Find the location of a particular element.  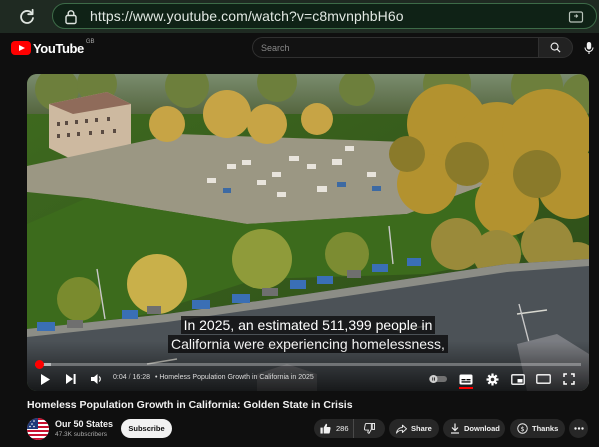

subtitles-icon is located at coordinates (466, 379).